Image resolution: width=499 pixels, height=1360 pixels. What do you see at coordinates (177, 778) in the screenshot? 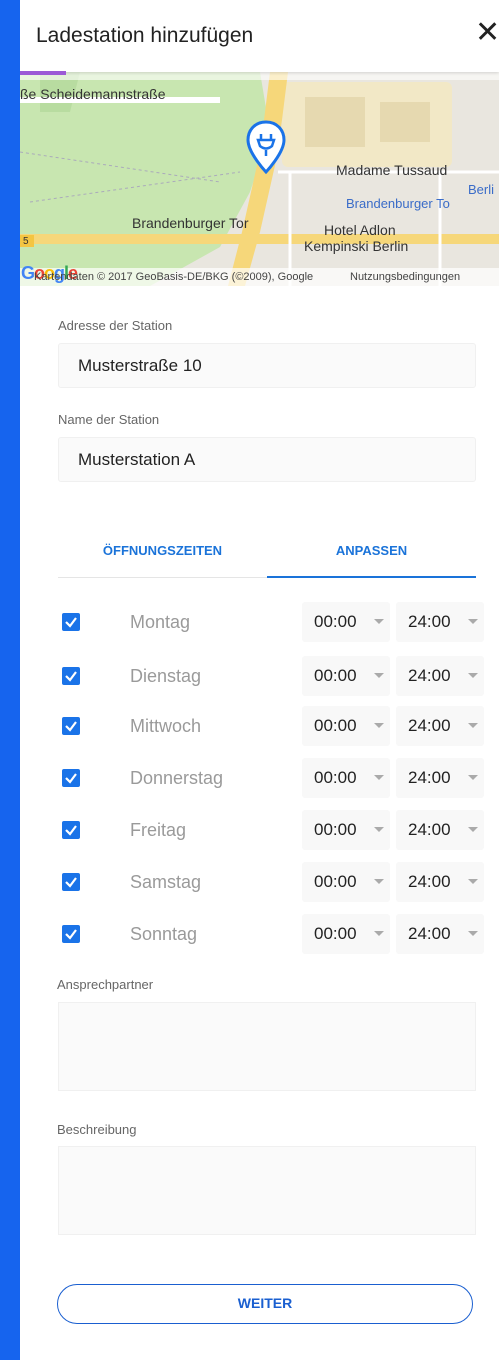
I see `day-name: Donnerstag` at bounding box center [177, 778].